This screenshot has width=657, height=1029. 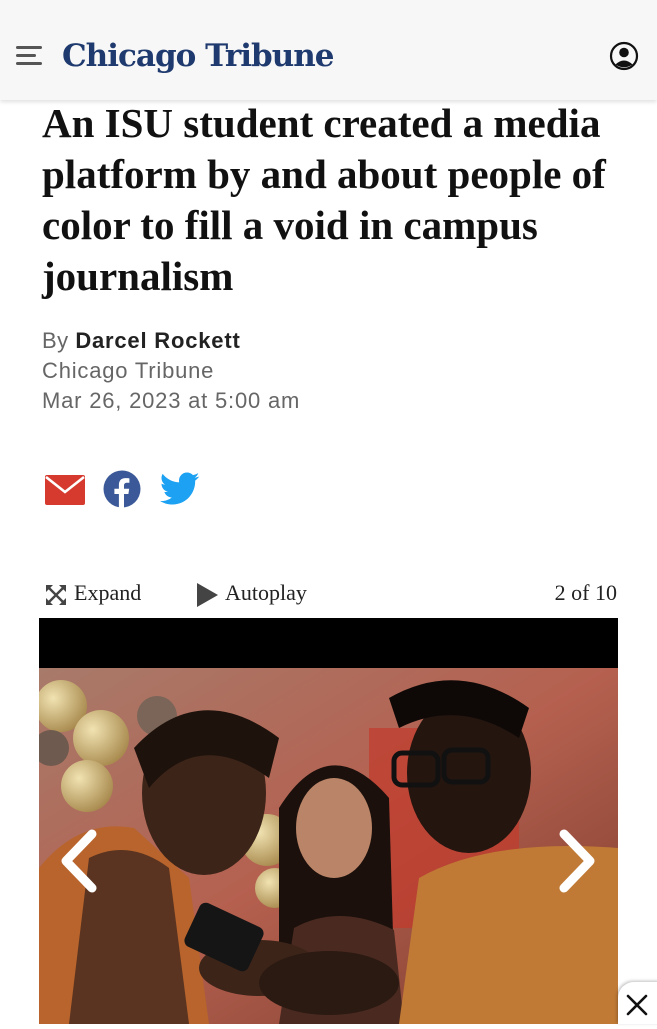 I want to click on autoplay-label: Autoplay, so click(x=266, y=592).